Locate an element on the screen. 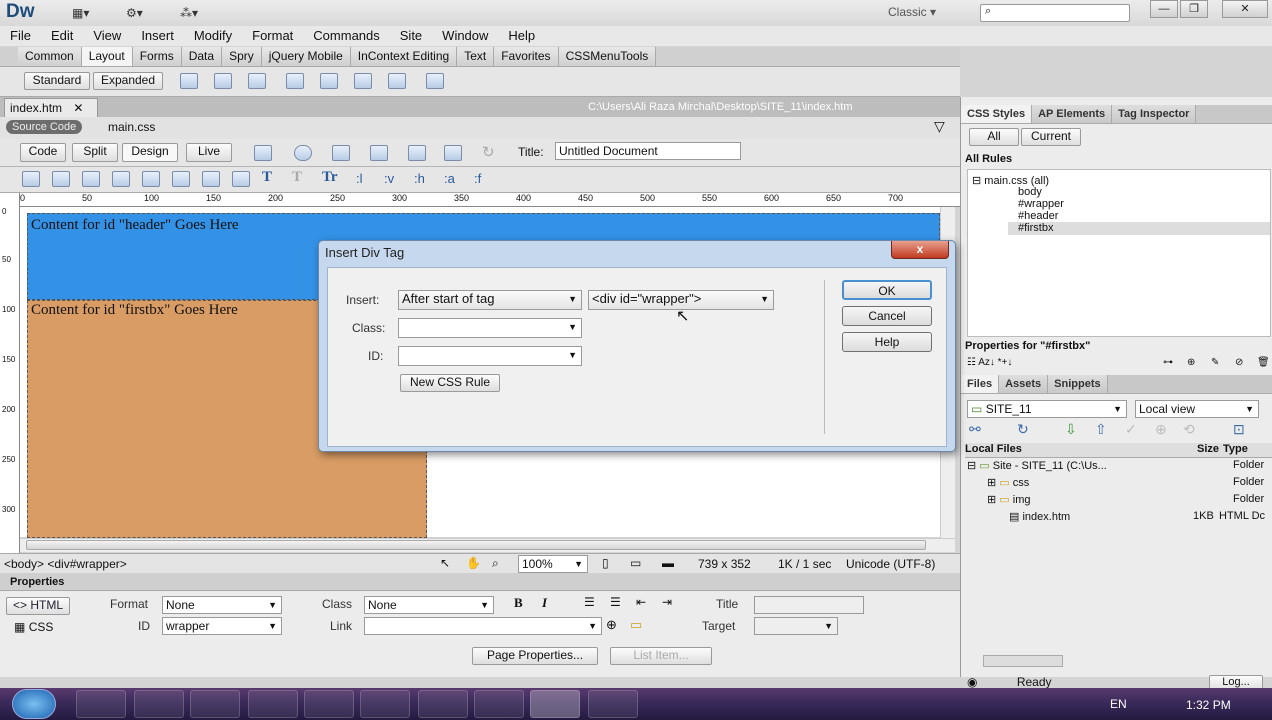  point-to-file-icon: ⊕ is located at coordinates (611, 625).